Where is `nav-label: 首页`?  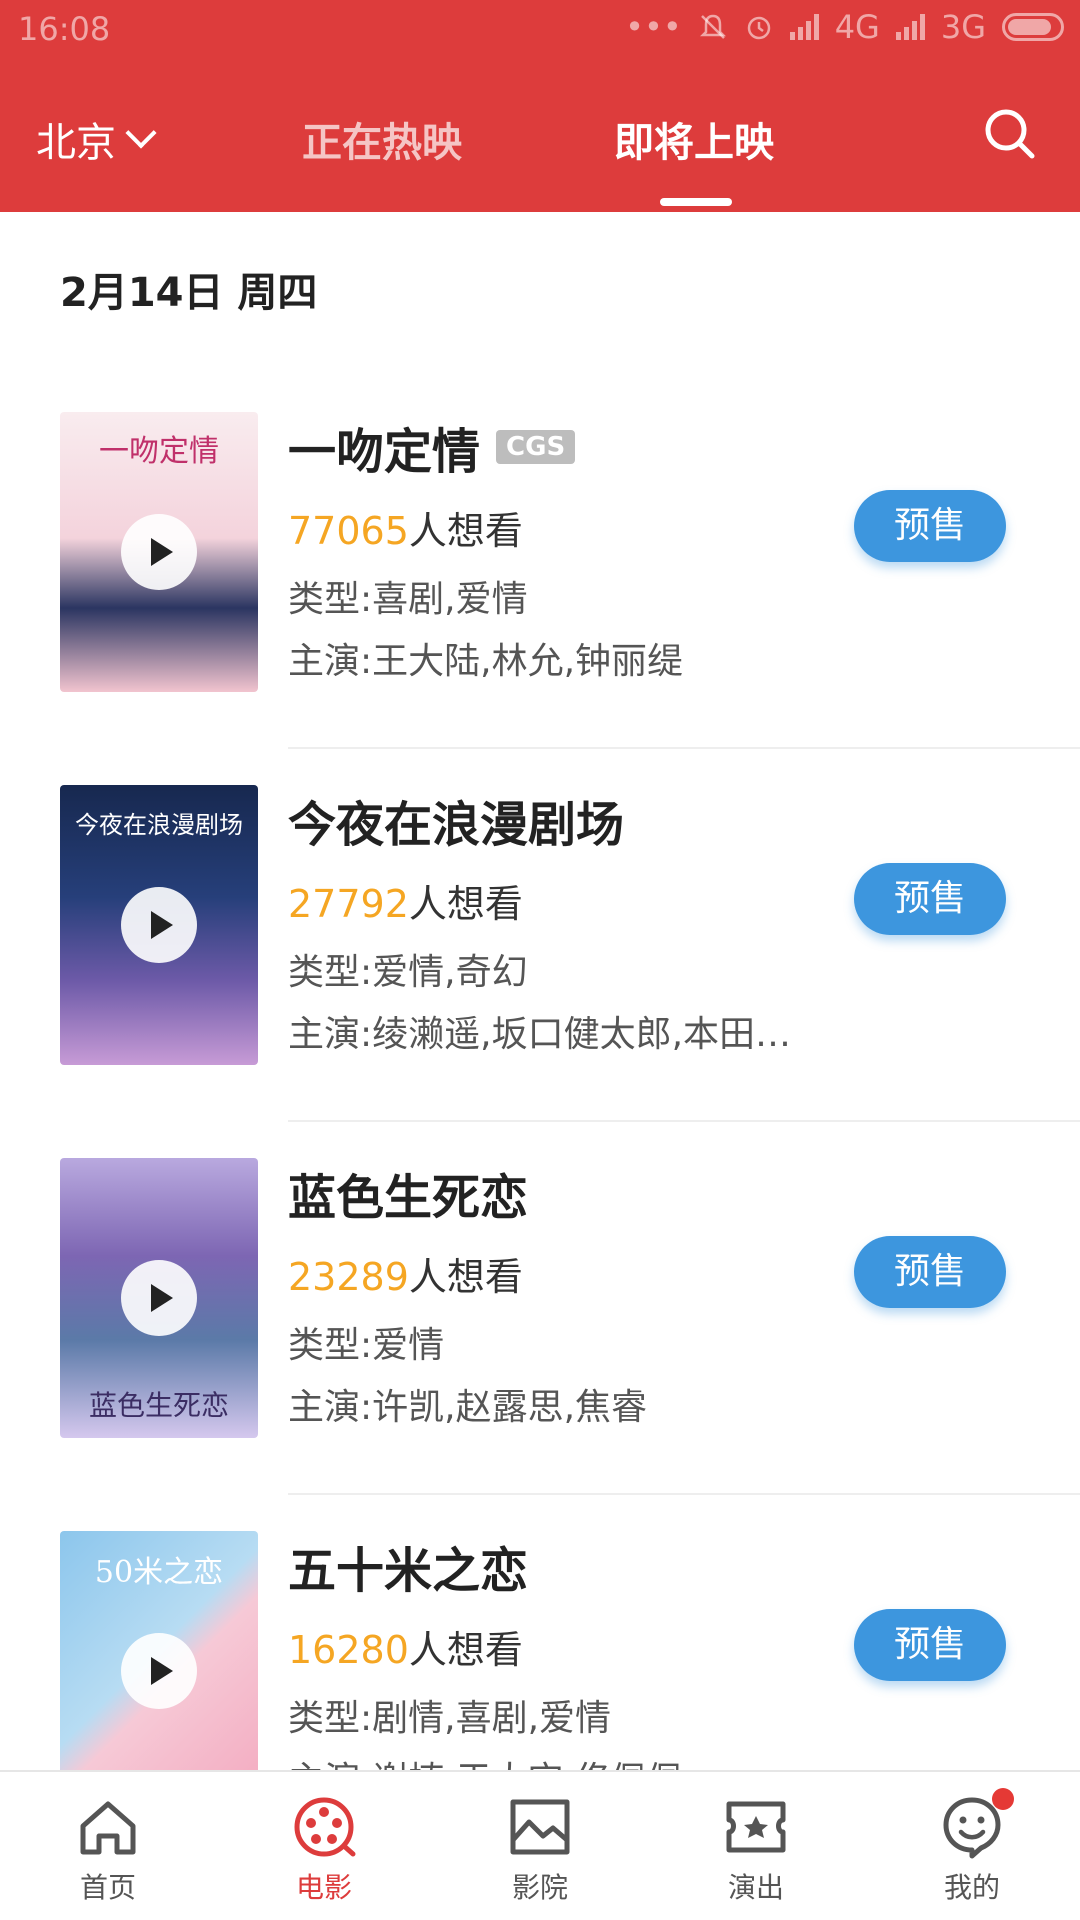 nav-label: 首页 is located at coordinates (107, 1887).